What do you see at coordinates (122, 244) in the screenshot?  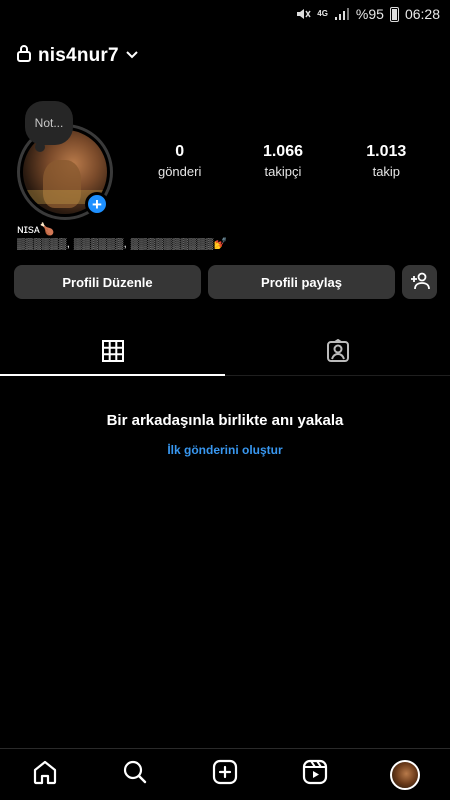 I see `bio-text: ▒▒▒▒▒▒, ▒▒▒▒▒▒, ▒▒▒▒▒▒▒▒▒▒💅` at bounding box center [122, 244].